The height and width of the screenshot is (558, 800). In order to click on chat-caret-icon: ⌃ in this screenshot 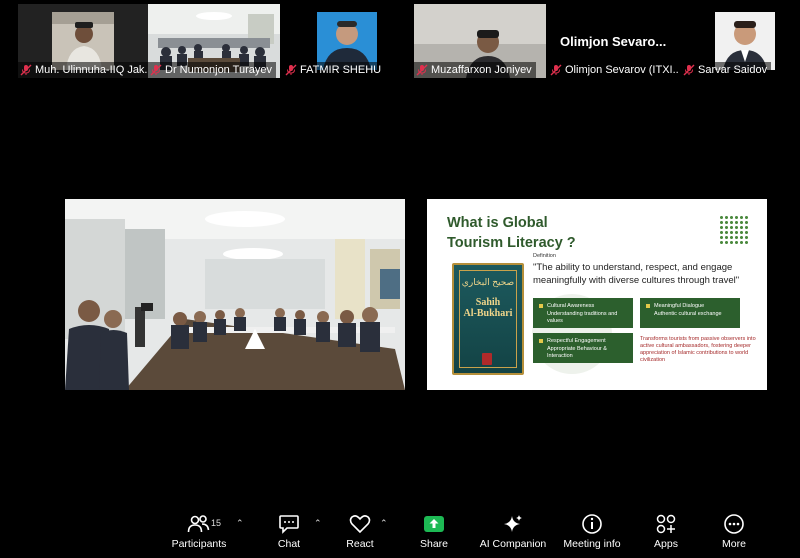, I will do `click(318, 523)`.